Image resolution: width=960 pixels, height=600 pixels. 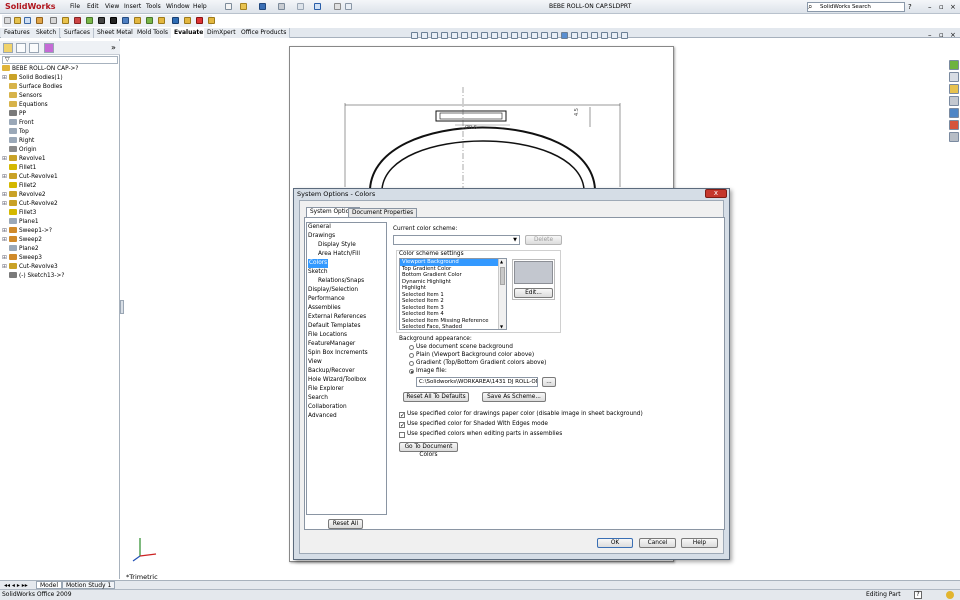 What do you see at coordinates (262, 6) in the screenshot?
I see `save-icon` at bounding box center [262, 6].